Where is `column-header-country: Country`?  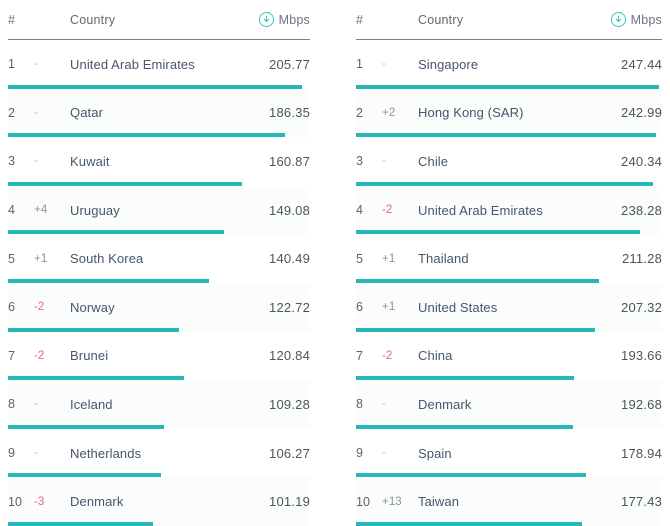
column-header-country: Country is located at coordinates (93, 19).